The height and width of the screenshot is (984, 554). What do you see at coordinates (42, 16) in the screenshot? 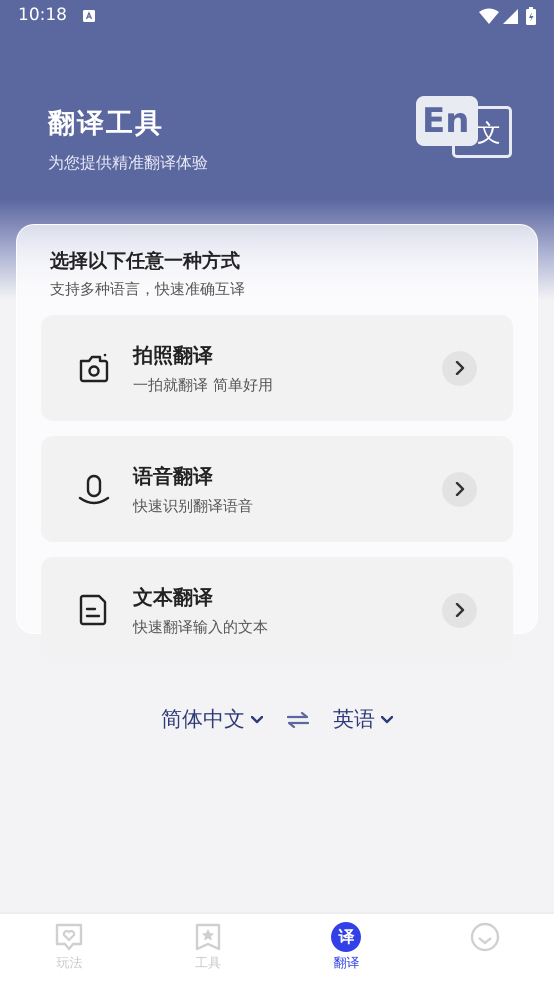
I see `status-time: 10:18` at bounding box center [42, 16].